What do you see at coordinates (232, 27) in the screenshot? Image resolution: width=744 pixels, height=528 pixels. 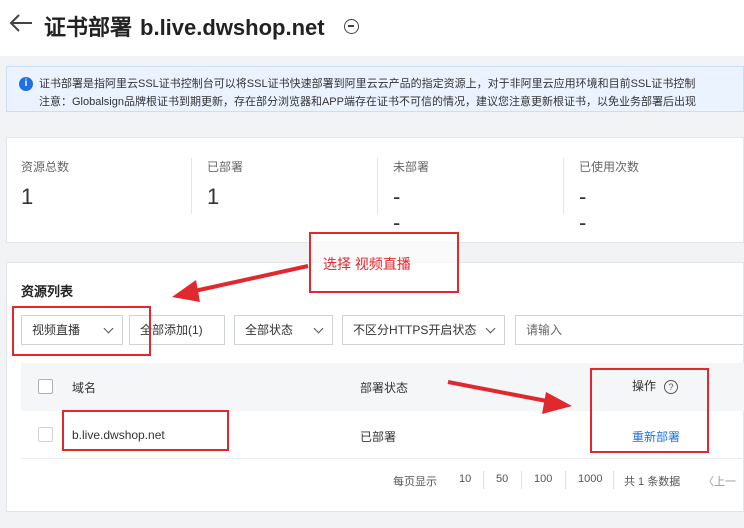 I see `page-title-domain: b.live.dwshop.net` at bounding box center [232, 27].